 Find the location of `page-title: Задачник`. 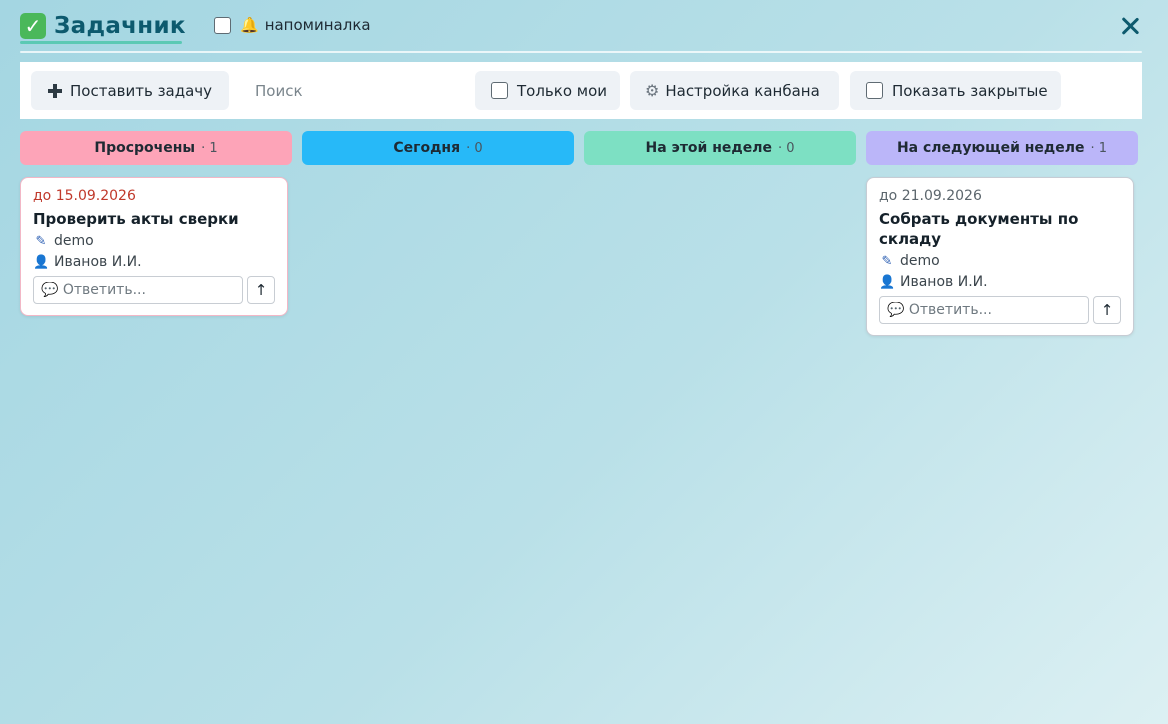

page-title: Задачник is located at coordinates (120, 26).